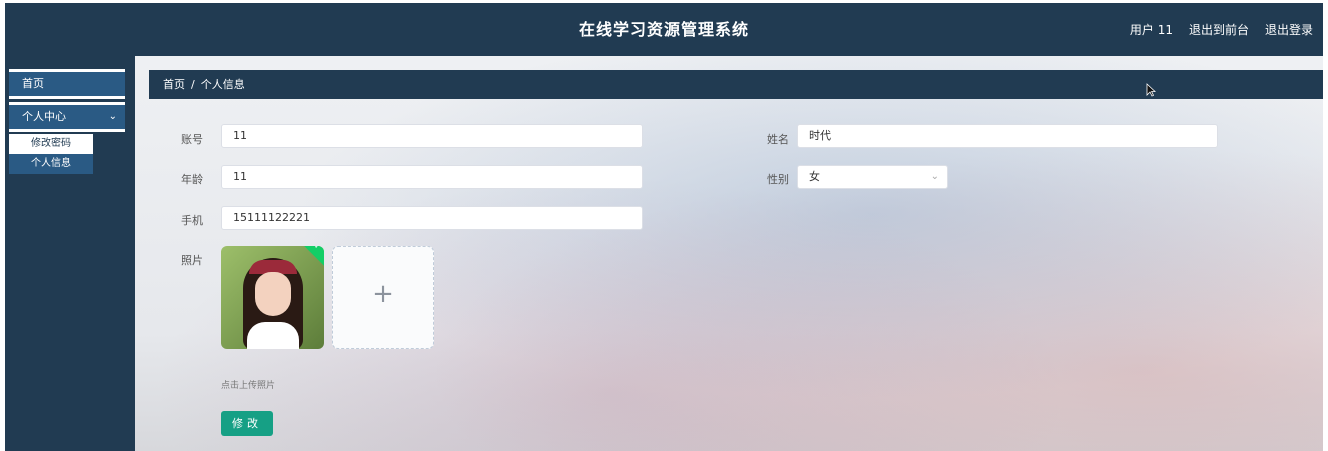  What do you see at coordinates (51, 144) in the screenshot?
I see `sidebar-subitem-change-password: 修改密码` at bounding box center [51, 144].